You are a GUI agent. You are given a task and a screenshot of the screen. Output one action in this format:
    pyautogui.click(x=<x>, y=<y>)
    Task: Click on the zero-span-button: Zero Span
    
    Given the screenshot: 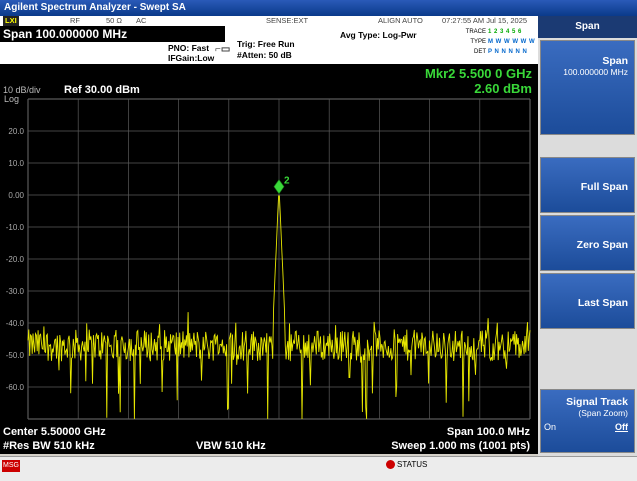 What is the action you would take?
    pyautogui.click(x=587, y=243)
    